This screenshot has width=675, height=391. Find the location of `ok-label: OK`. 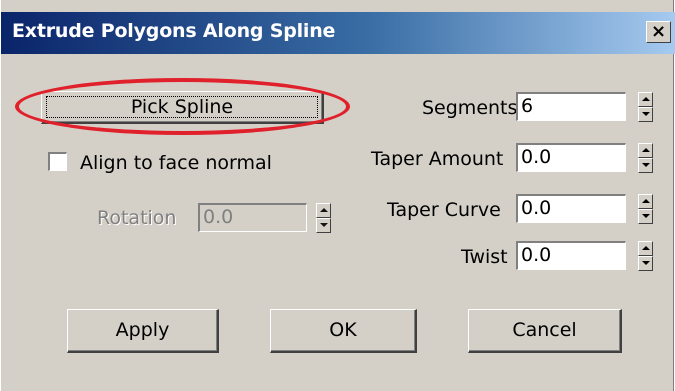

ok-label: OK is located at coordinates (343, 330).